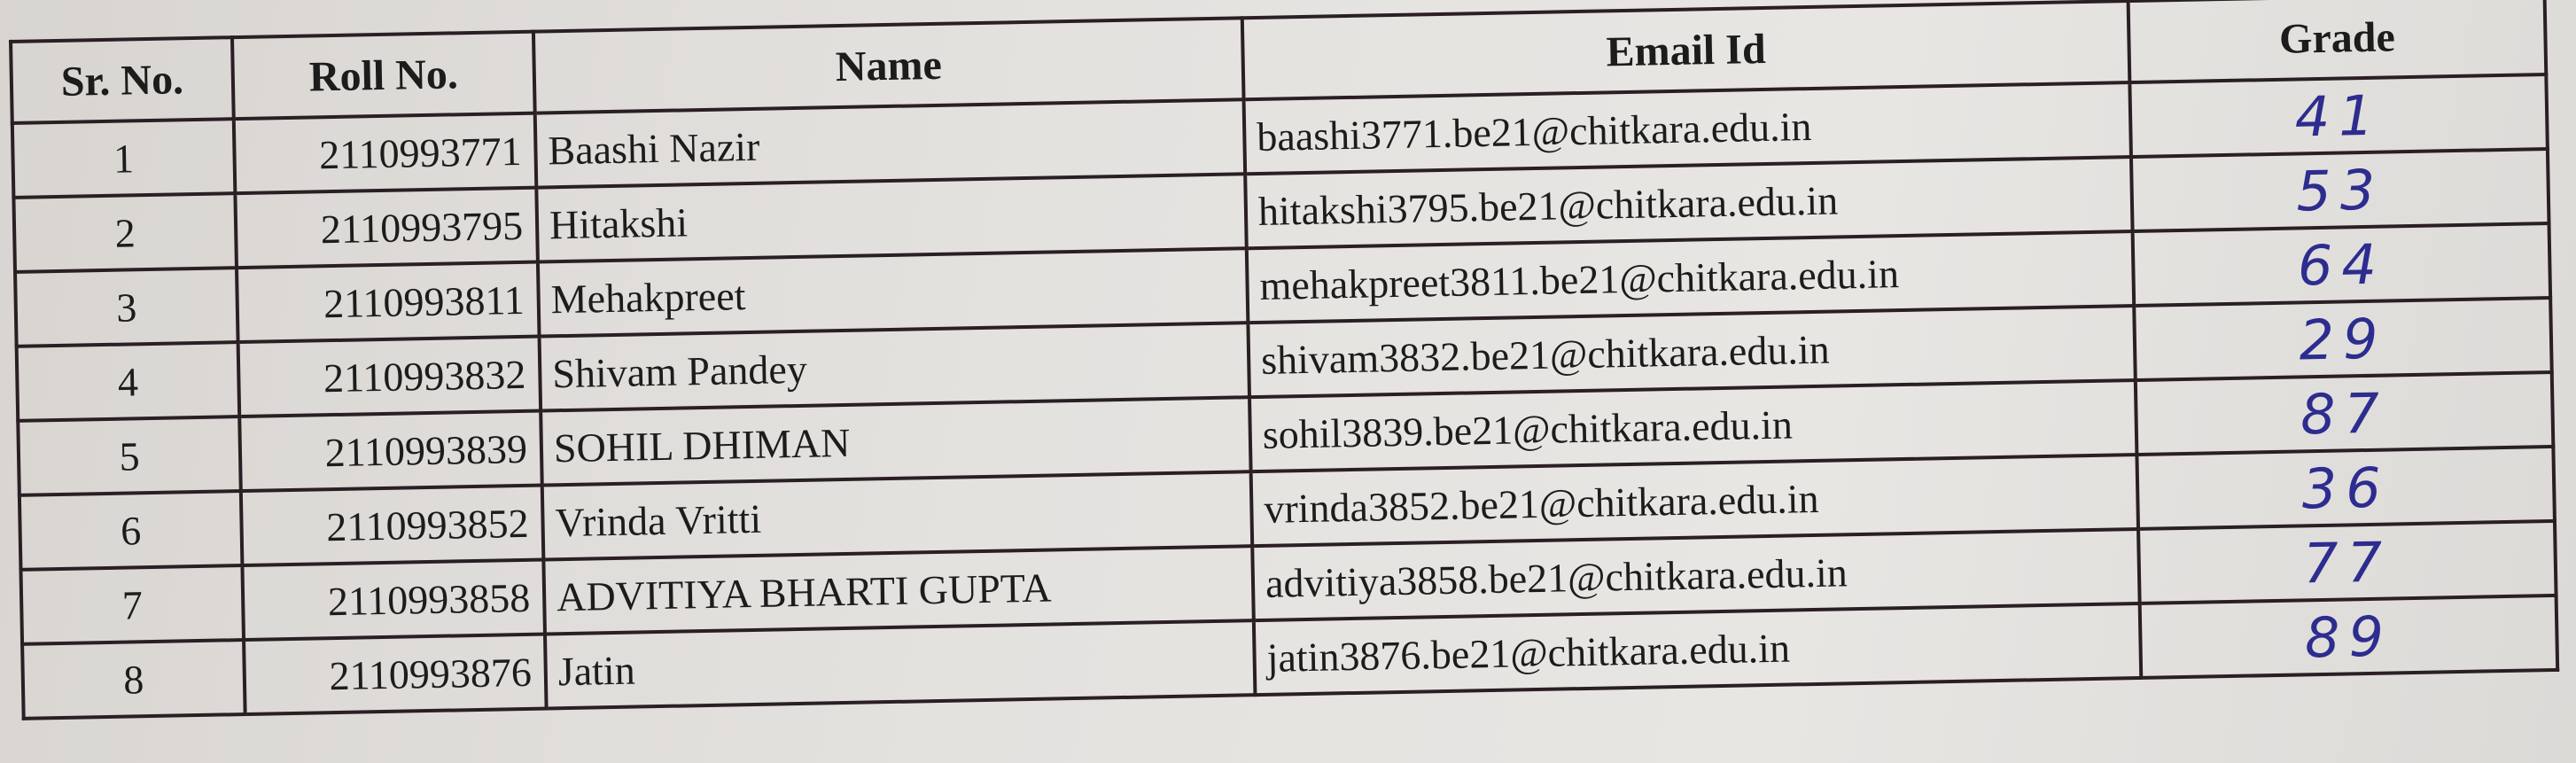 This screenshot has height=763, width=2576. What do you see at coordinates (2338, 41) in the screenshot?
I see `header-grade: Grade` at bounding box center [2338, 41].